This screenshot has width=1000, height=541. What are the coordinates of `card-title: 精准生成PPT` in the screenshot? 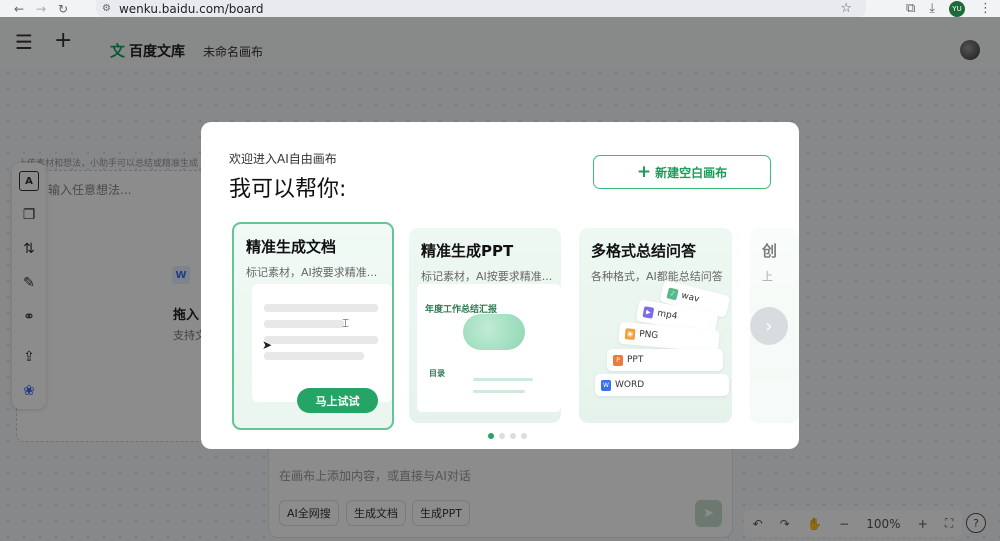 It's located at (467, 251).